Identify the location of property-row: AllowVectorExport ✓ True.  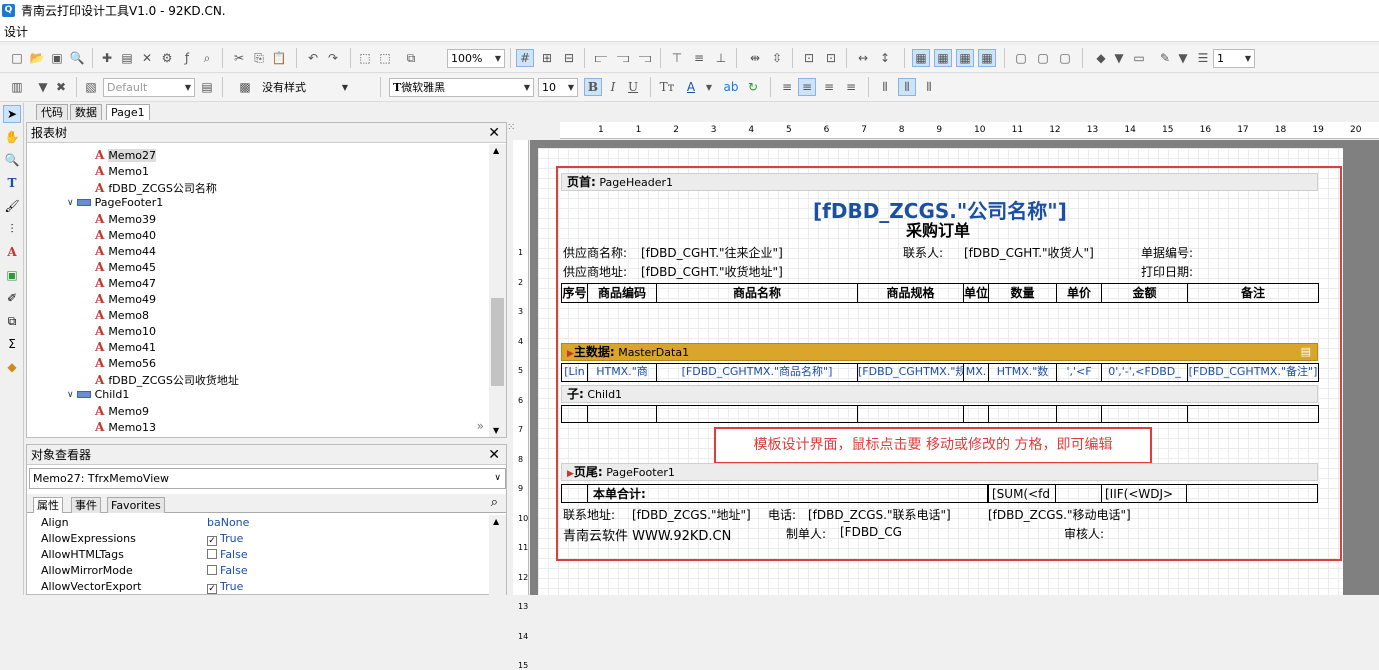
(257, 587).